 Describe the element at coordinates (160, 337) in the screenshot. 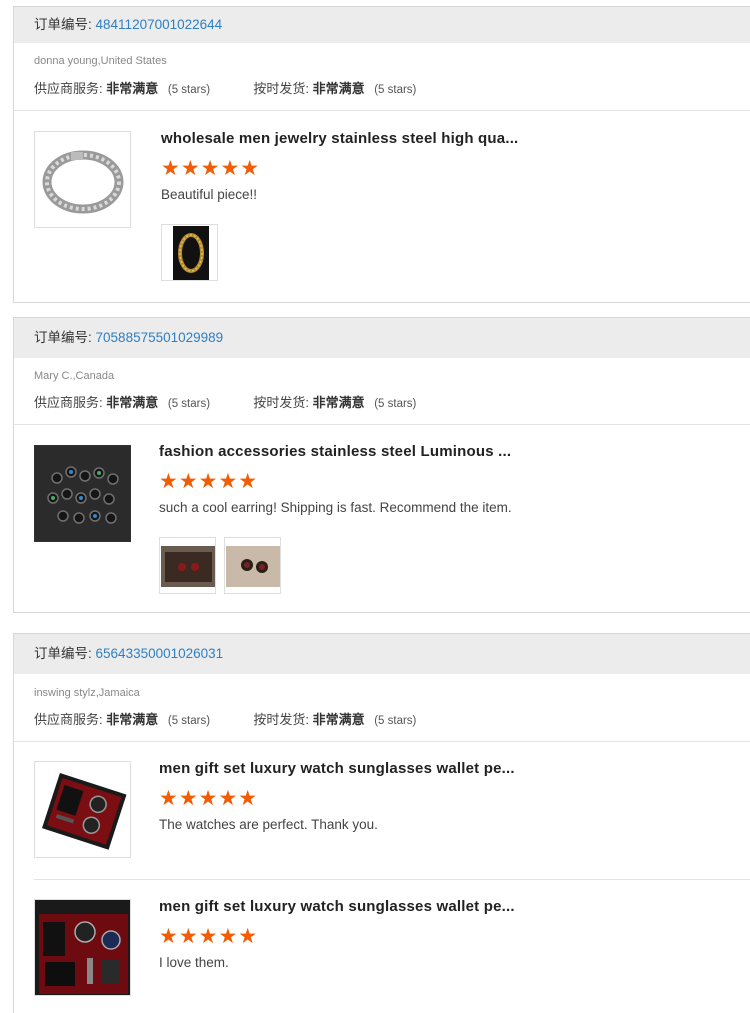

I see `order-number-link: 70588575501029989` at that location.